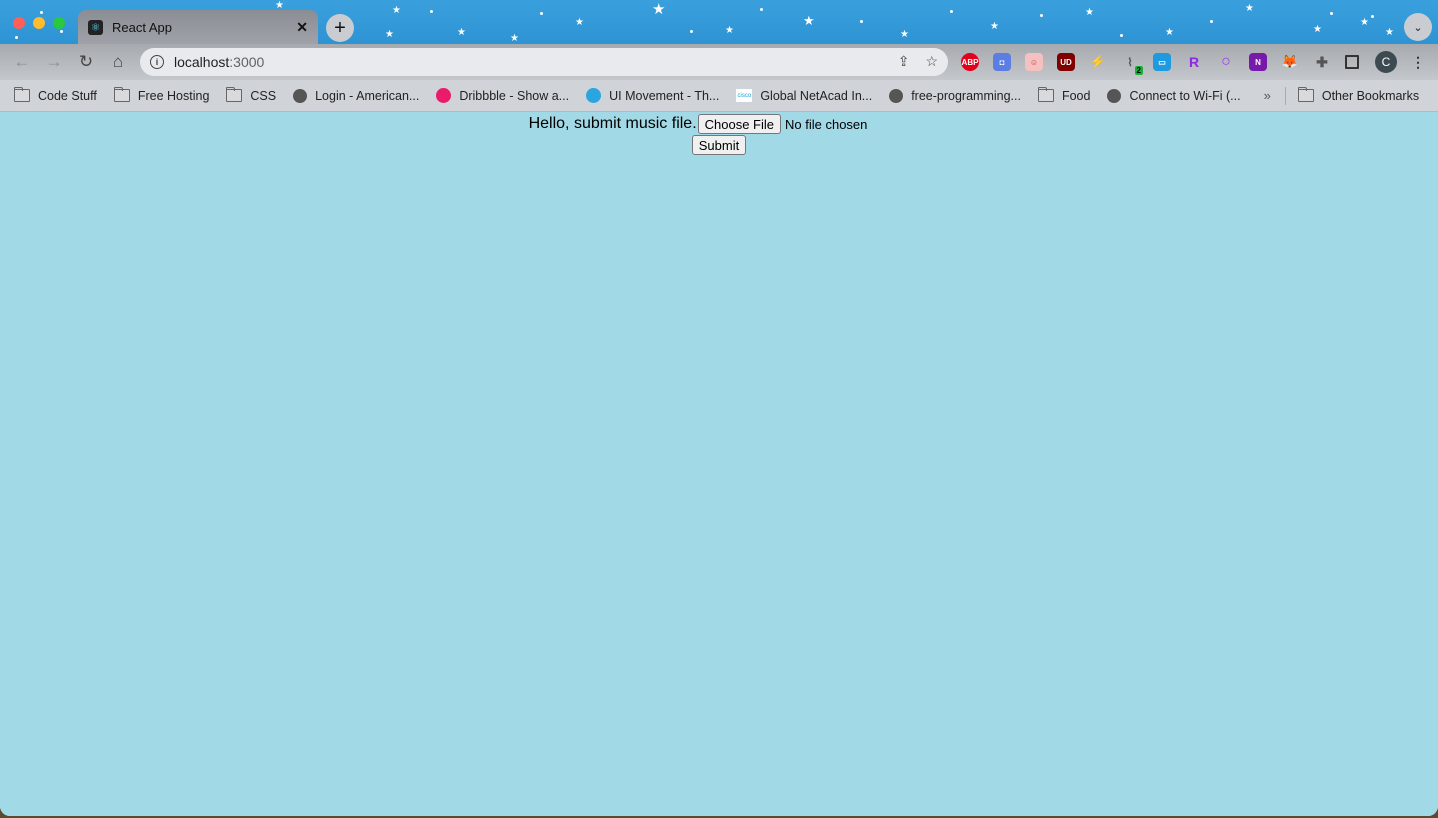 The image size is (1438, 818). I want to click on address-bar: i localhost:3000 ⇪ ☆, so click(544, 62).